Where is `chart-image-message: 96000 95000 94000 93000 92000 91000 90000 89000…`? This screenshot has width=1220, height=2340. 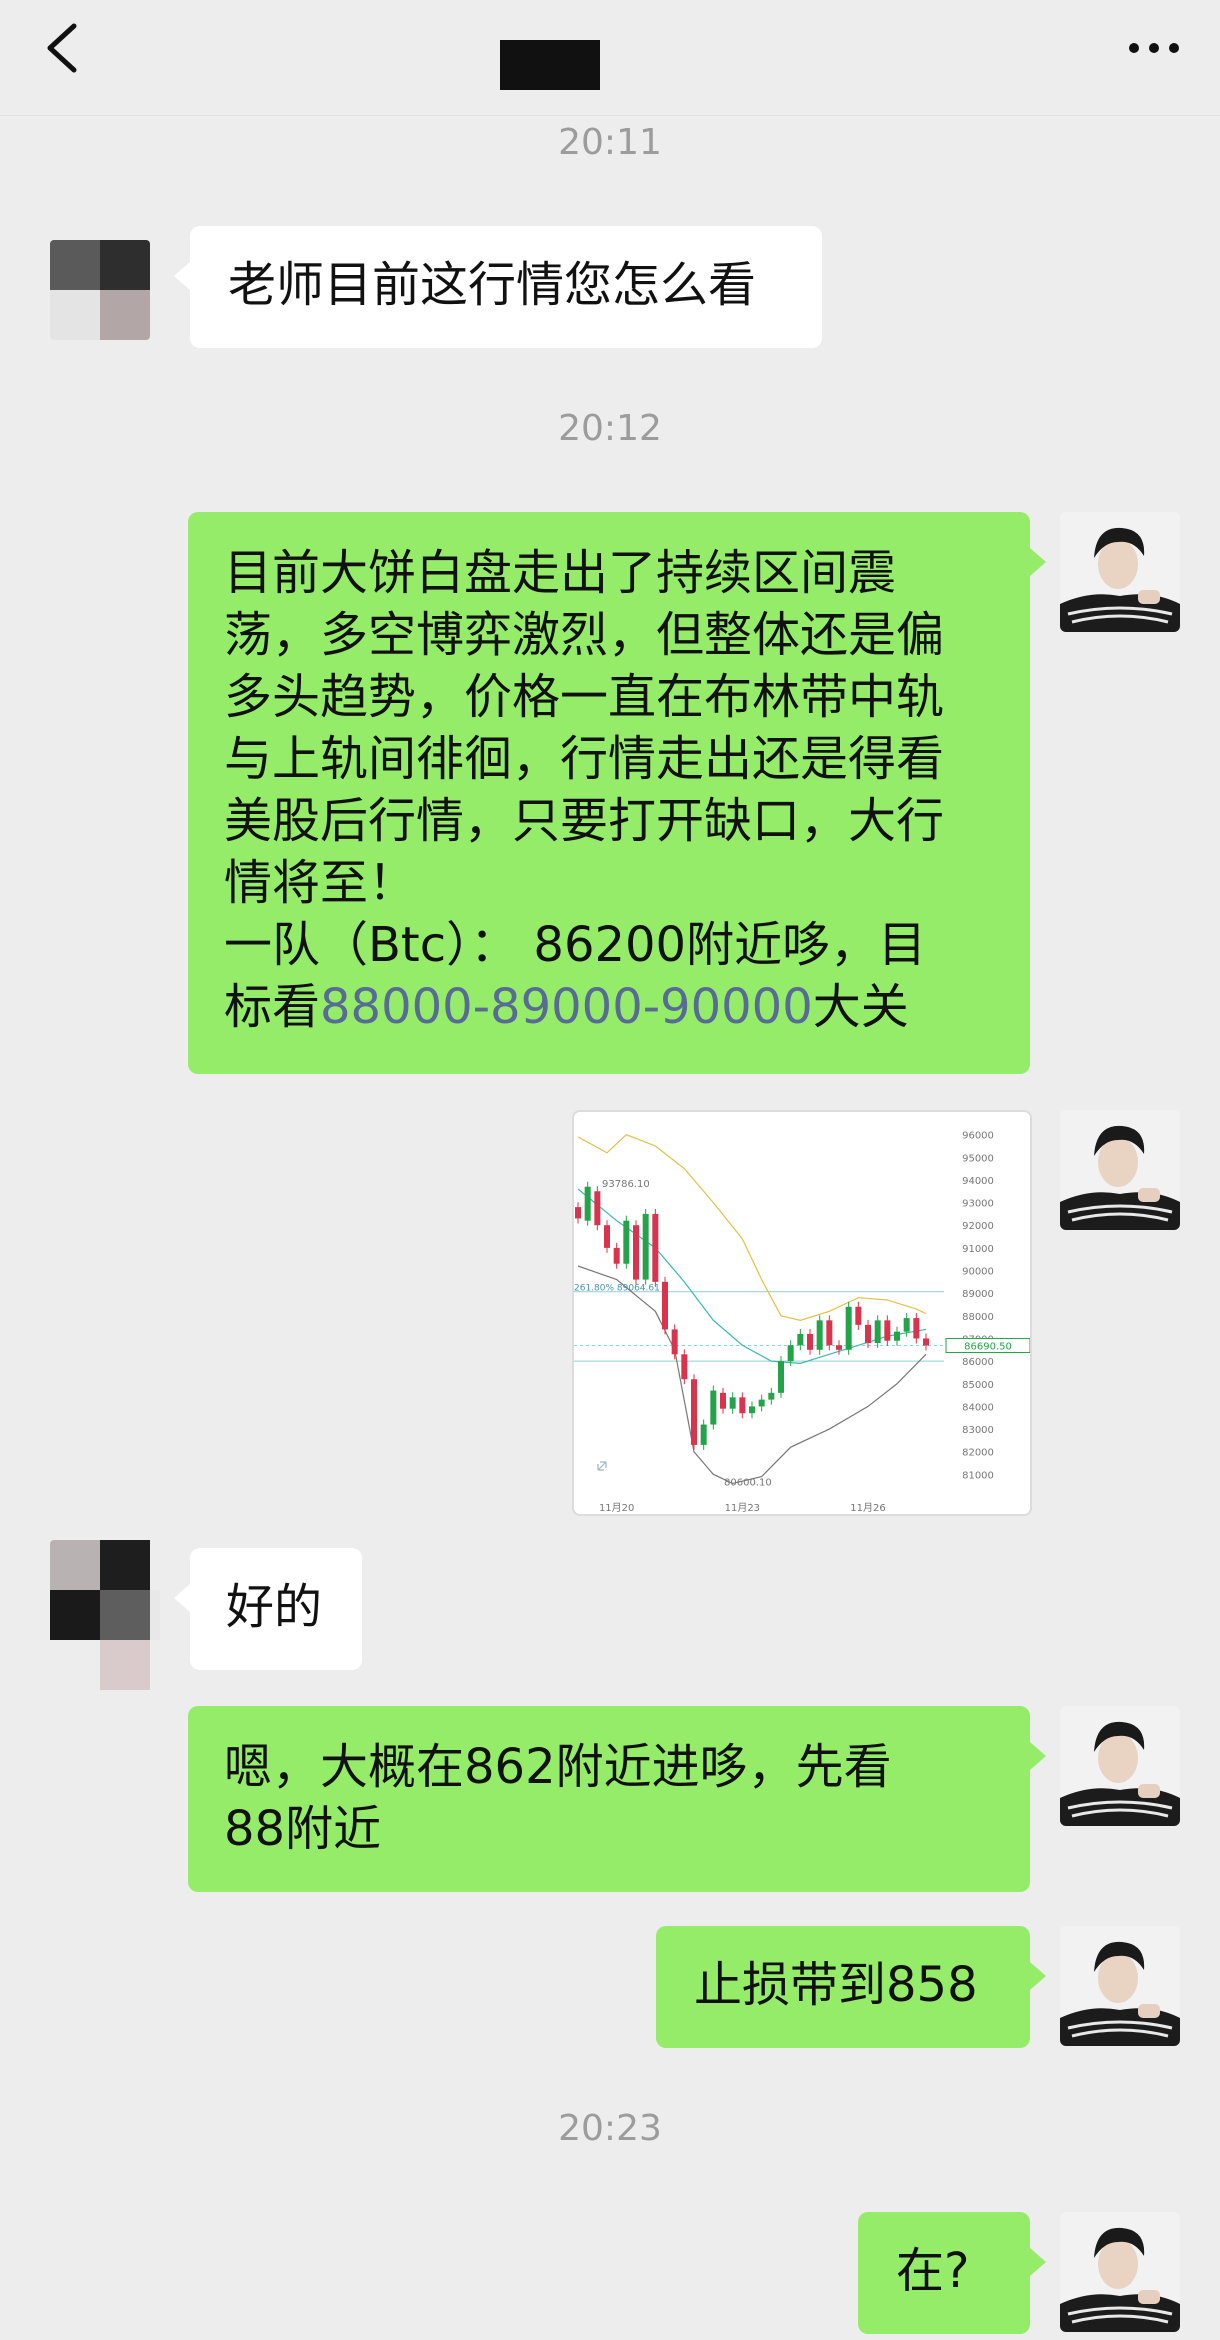 chart-image-message: 96000 95000 94000 93000 92000 91000 90000 89000… is located at coordinates (802, 1313).